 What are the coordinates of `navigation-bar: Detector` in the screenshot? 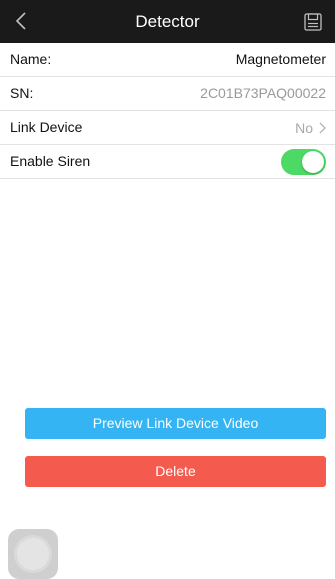 It's located at (167, 21).